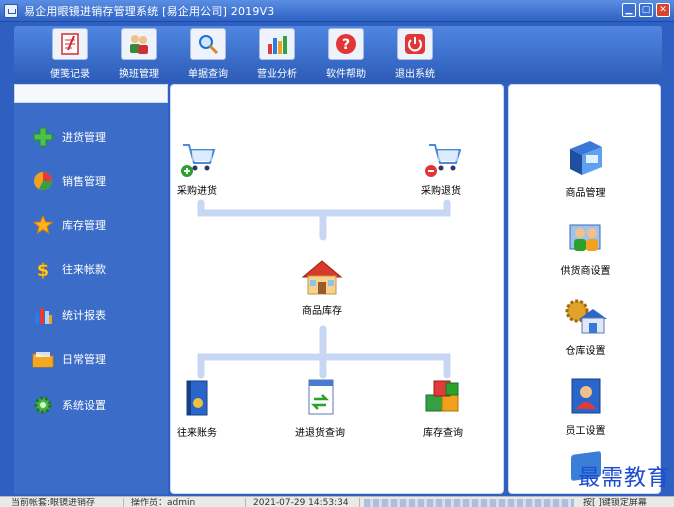 The width and height of the screenshot is (674, 507). Describe the element at coordinates (139, 44) in the screenshot. I see `users-icon` at that location.